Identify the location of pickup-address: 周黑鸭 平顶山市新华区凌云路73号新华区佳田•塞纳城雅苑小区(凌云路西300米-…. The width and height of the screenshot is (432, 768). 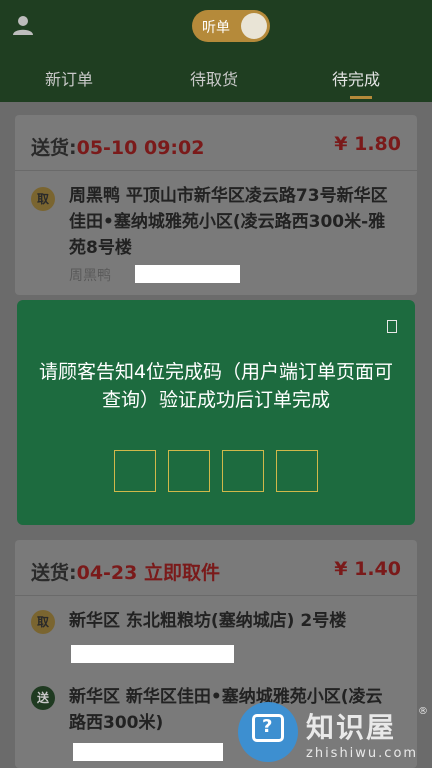
(228, 222).